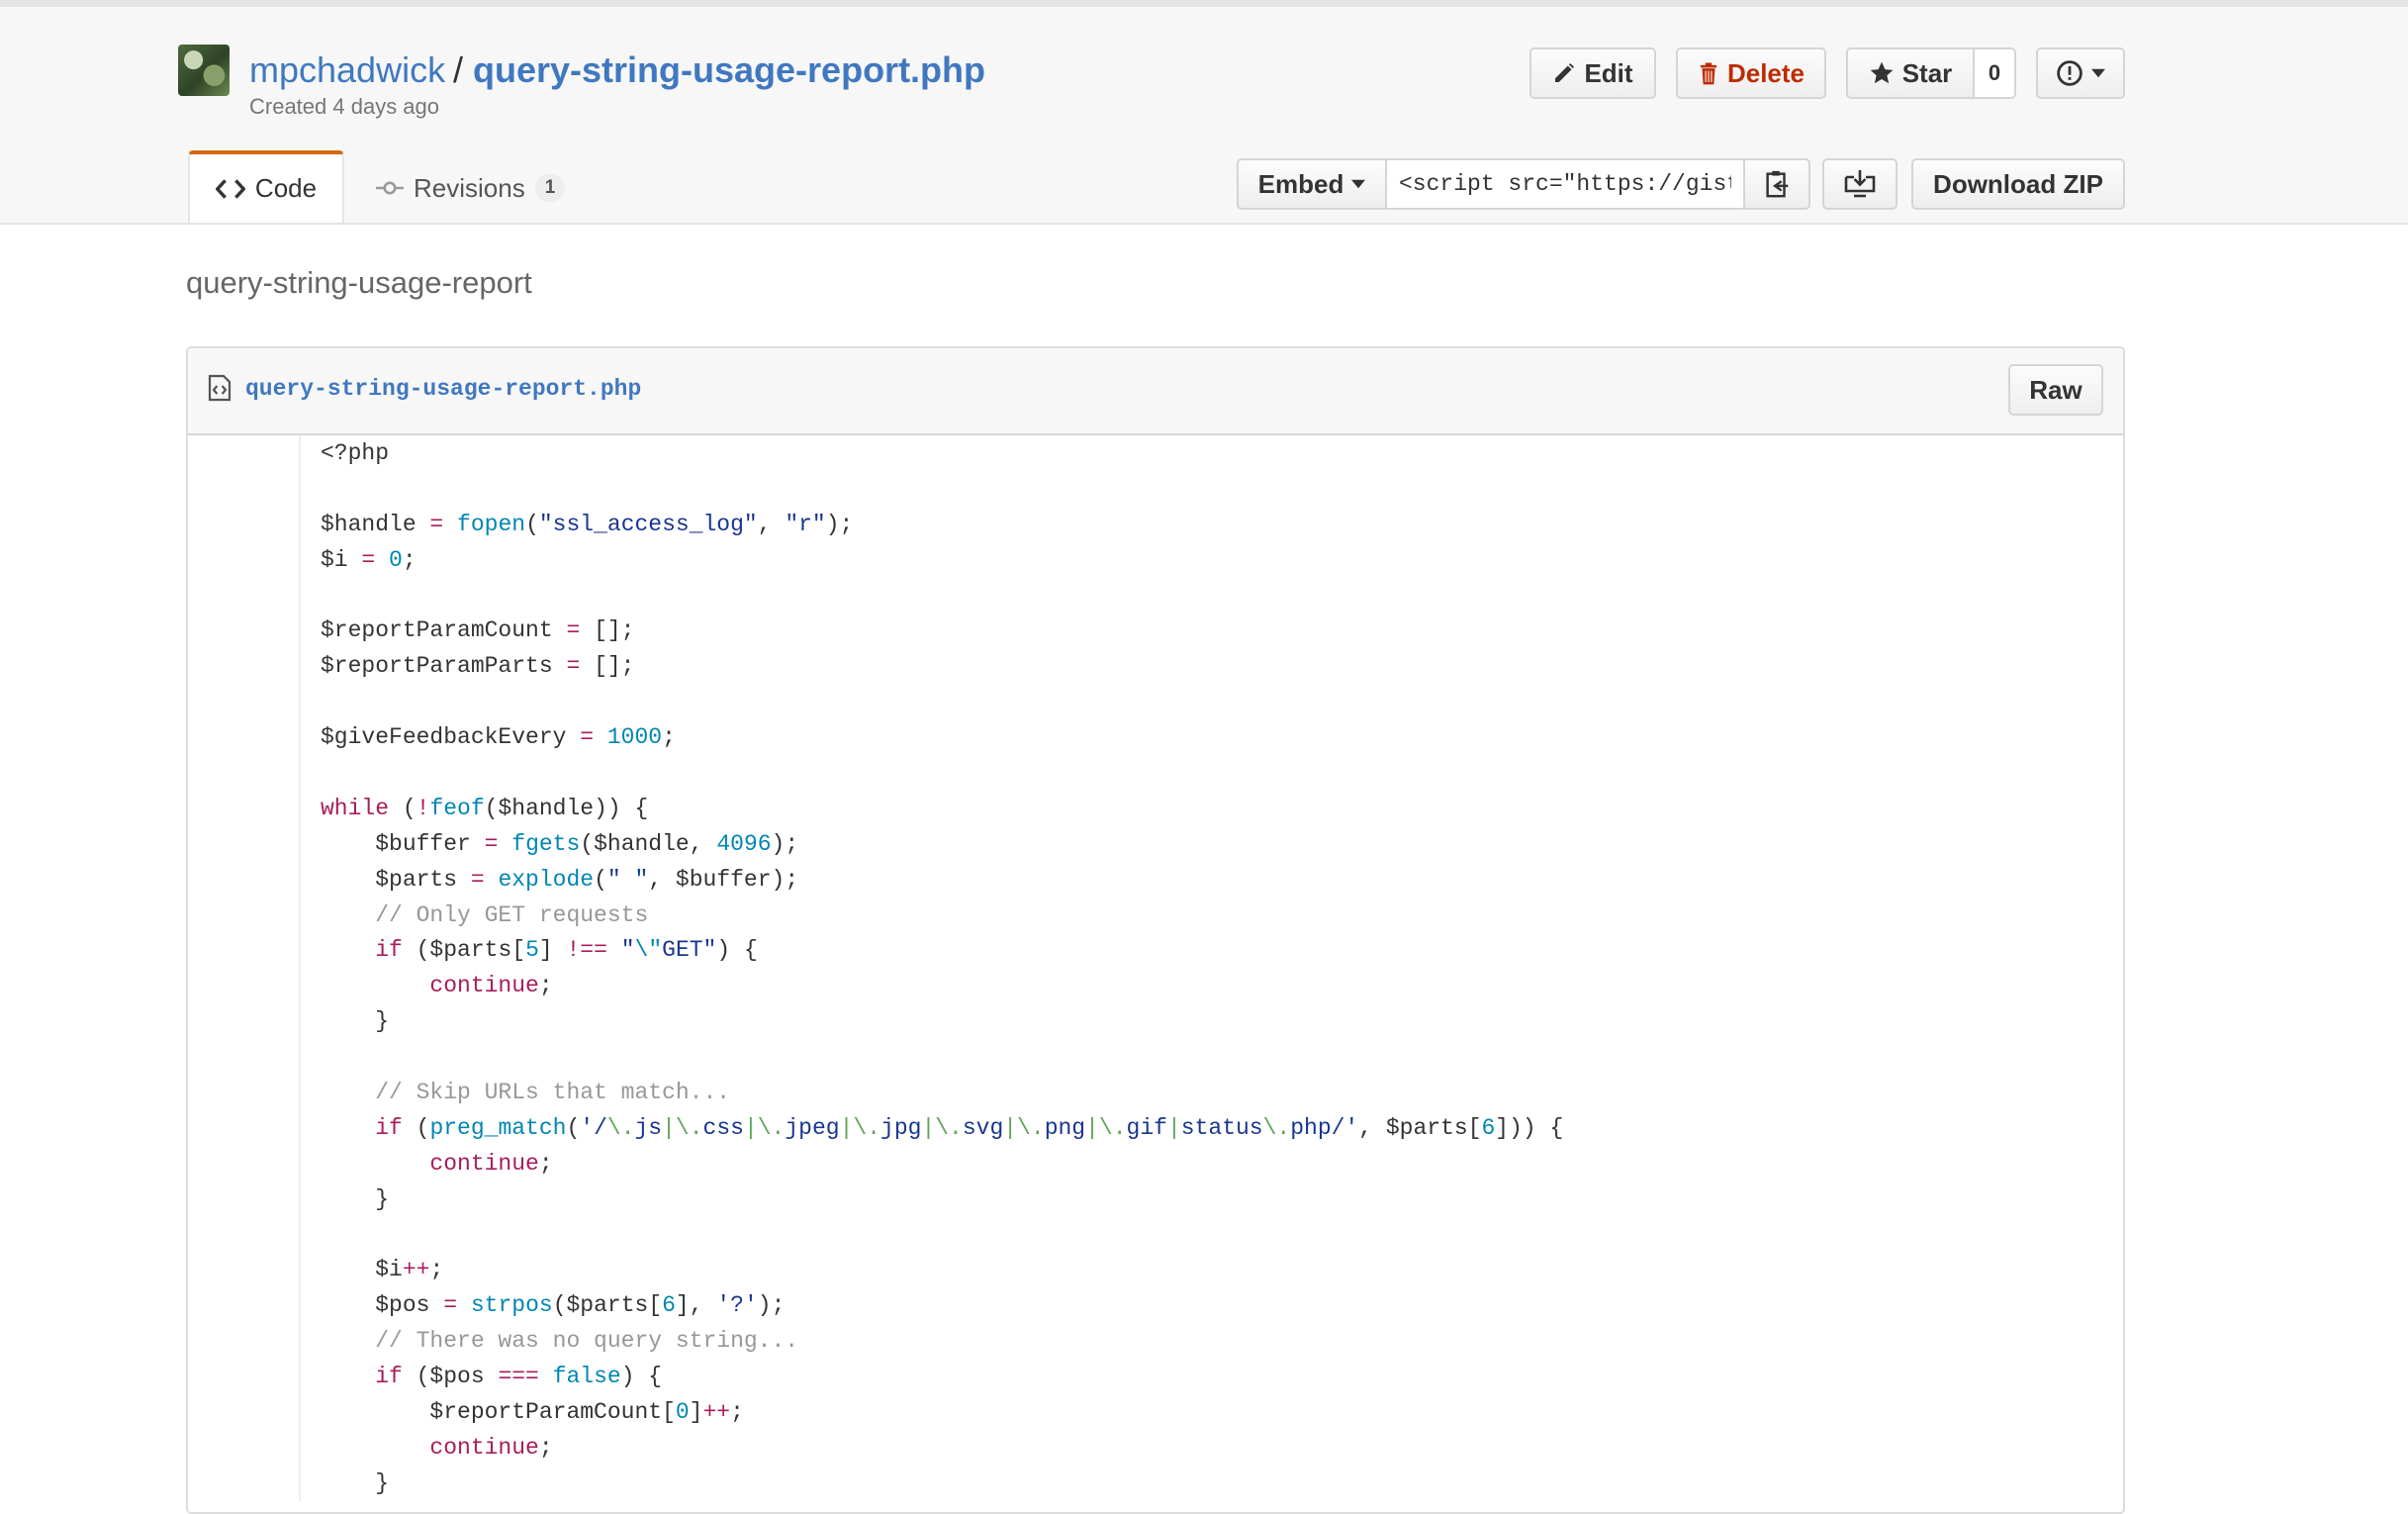  Describe the element at coordinates (1565, 72) in the screenshot. I see `pencil-icon` at that location.